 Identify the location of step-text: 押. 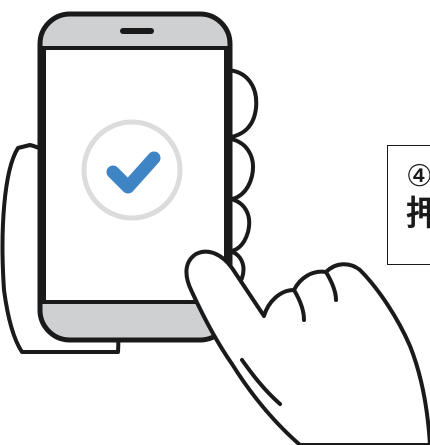
(418, 214).